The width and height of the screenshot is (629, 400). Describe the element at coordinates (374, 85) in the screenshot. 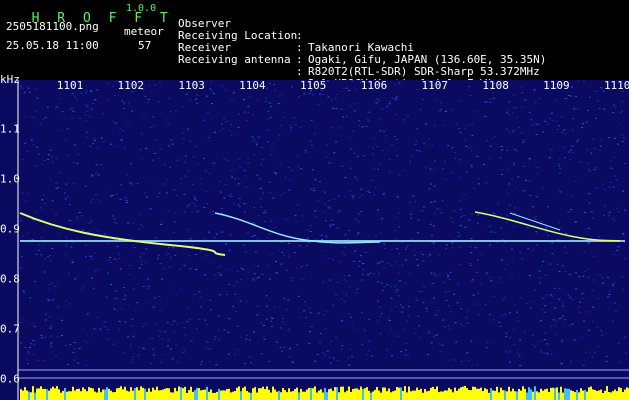

I see `x-tick-label: 1106` at that location.